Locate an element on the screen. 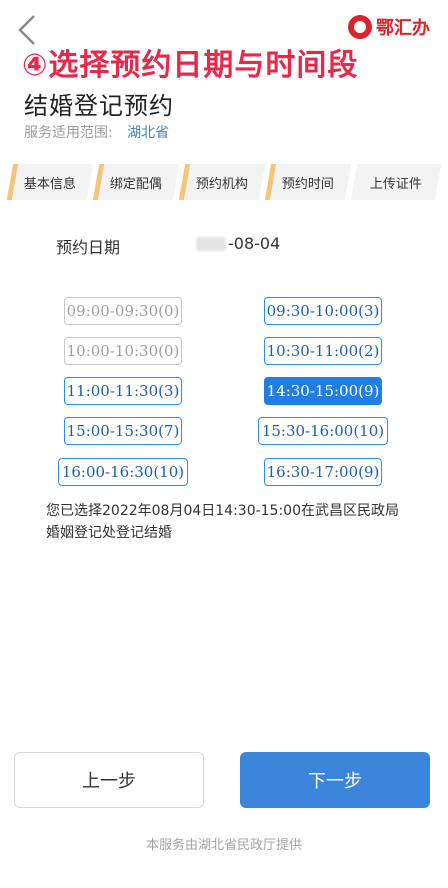 The height and width of the screenshot is (888, 448). brand-mark: 鄂汇办 is located at coordinates (389, 27).